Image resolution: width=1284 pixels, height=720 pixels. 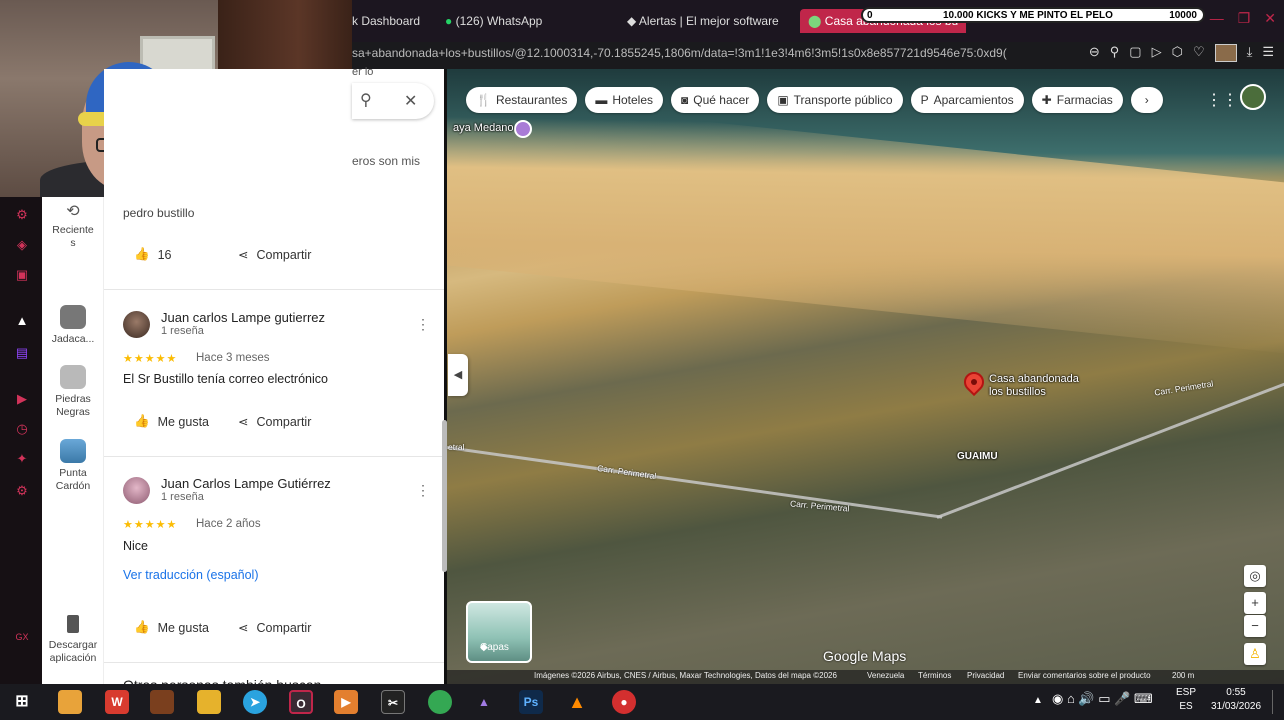 I want to click on heart-icon: ♡, so click(x=1199, y=53).